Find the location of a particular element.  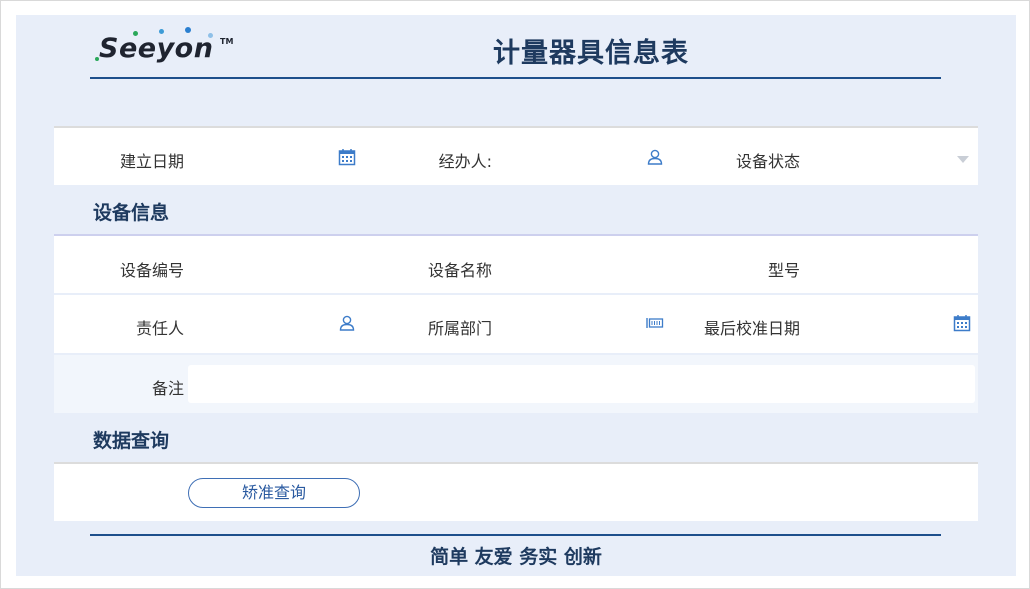

remark-label: 备注 is located at coordinates (167, 388).